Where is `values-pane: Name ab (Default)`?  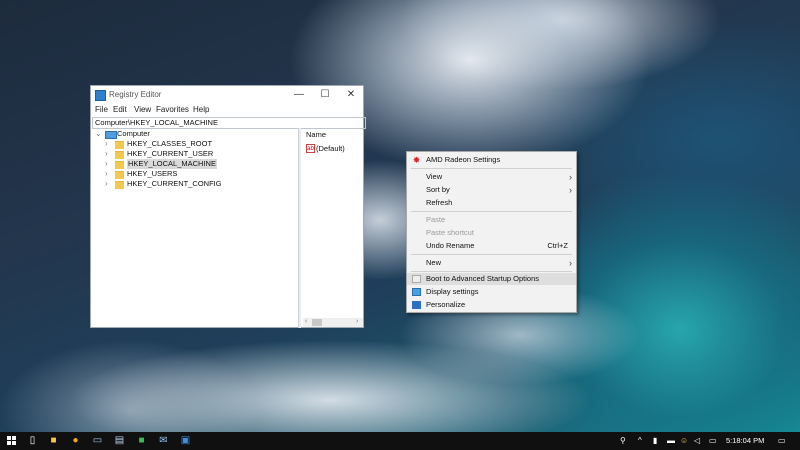 values-pane: Name ab (Default) is located at coordinates (333, 228).